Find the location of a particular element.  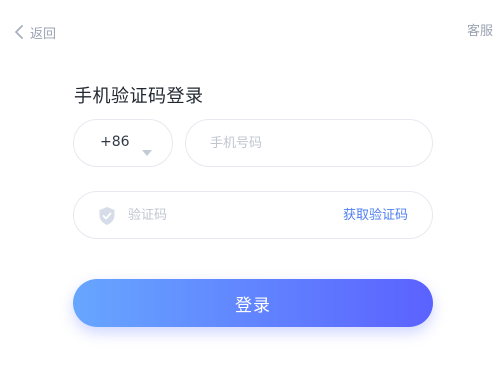

verification-code-input is located at coordinates (218, 215).